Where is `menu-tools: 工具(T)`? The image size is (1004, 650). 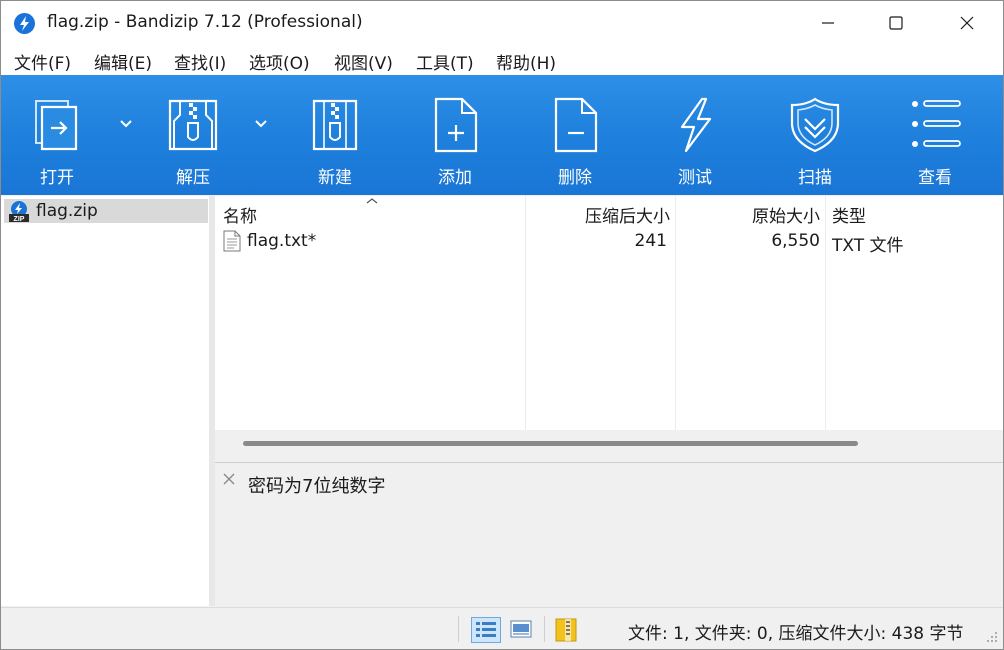
menu-tools: 工具(T) is located at coordinates (445, 61).